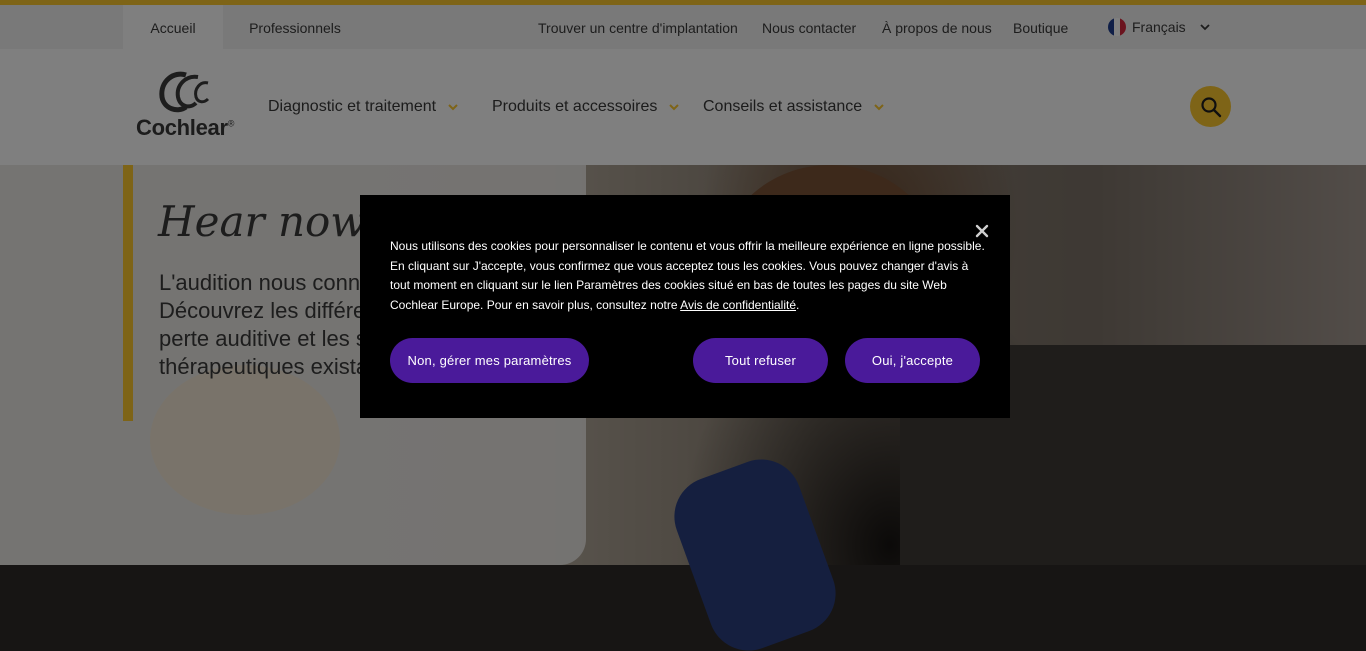 The image size is (1366, 651). What do you see at coordinates (738, 305) in the screenshot?
I see `privacy-notice-link: Avis de confidentialité` at bounding box center [738, 305].